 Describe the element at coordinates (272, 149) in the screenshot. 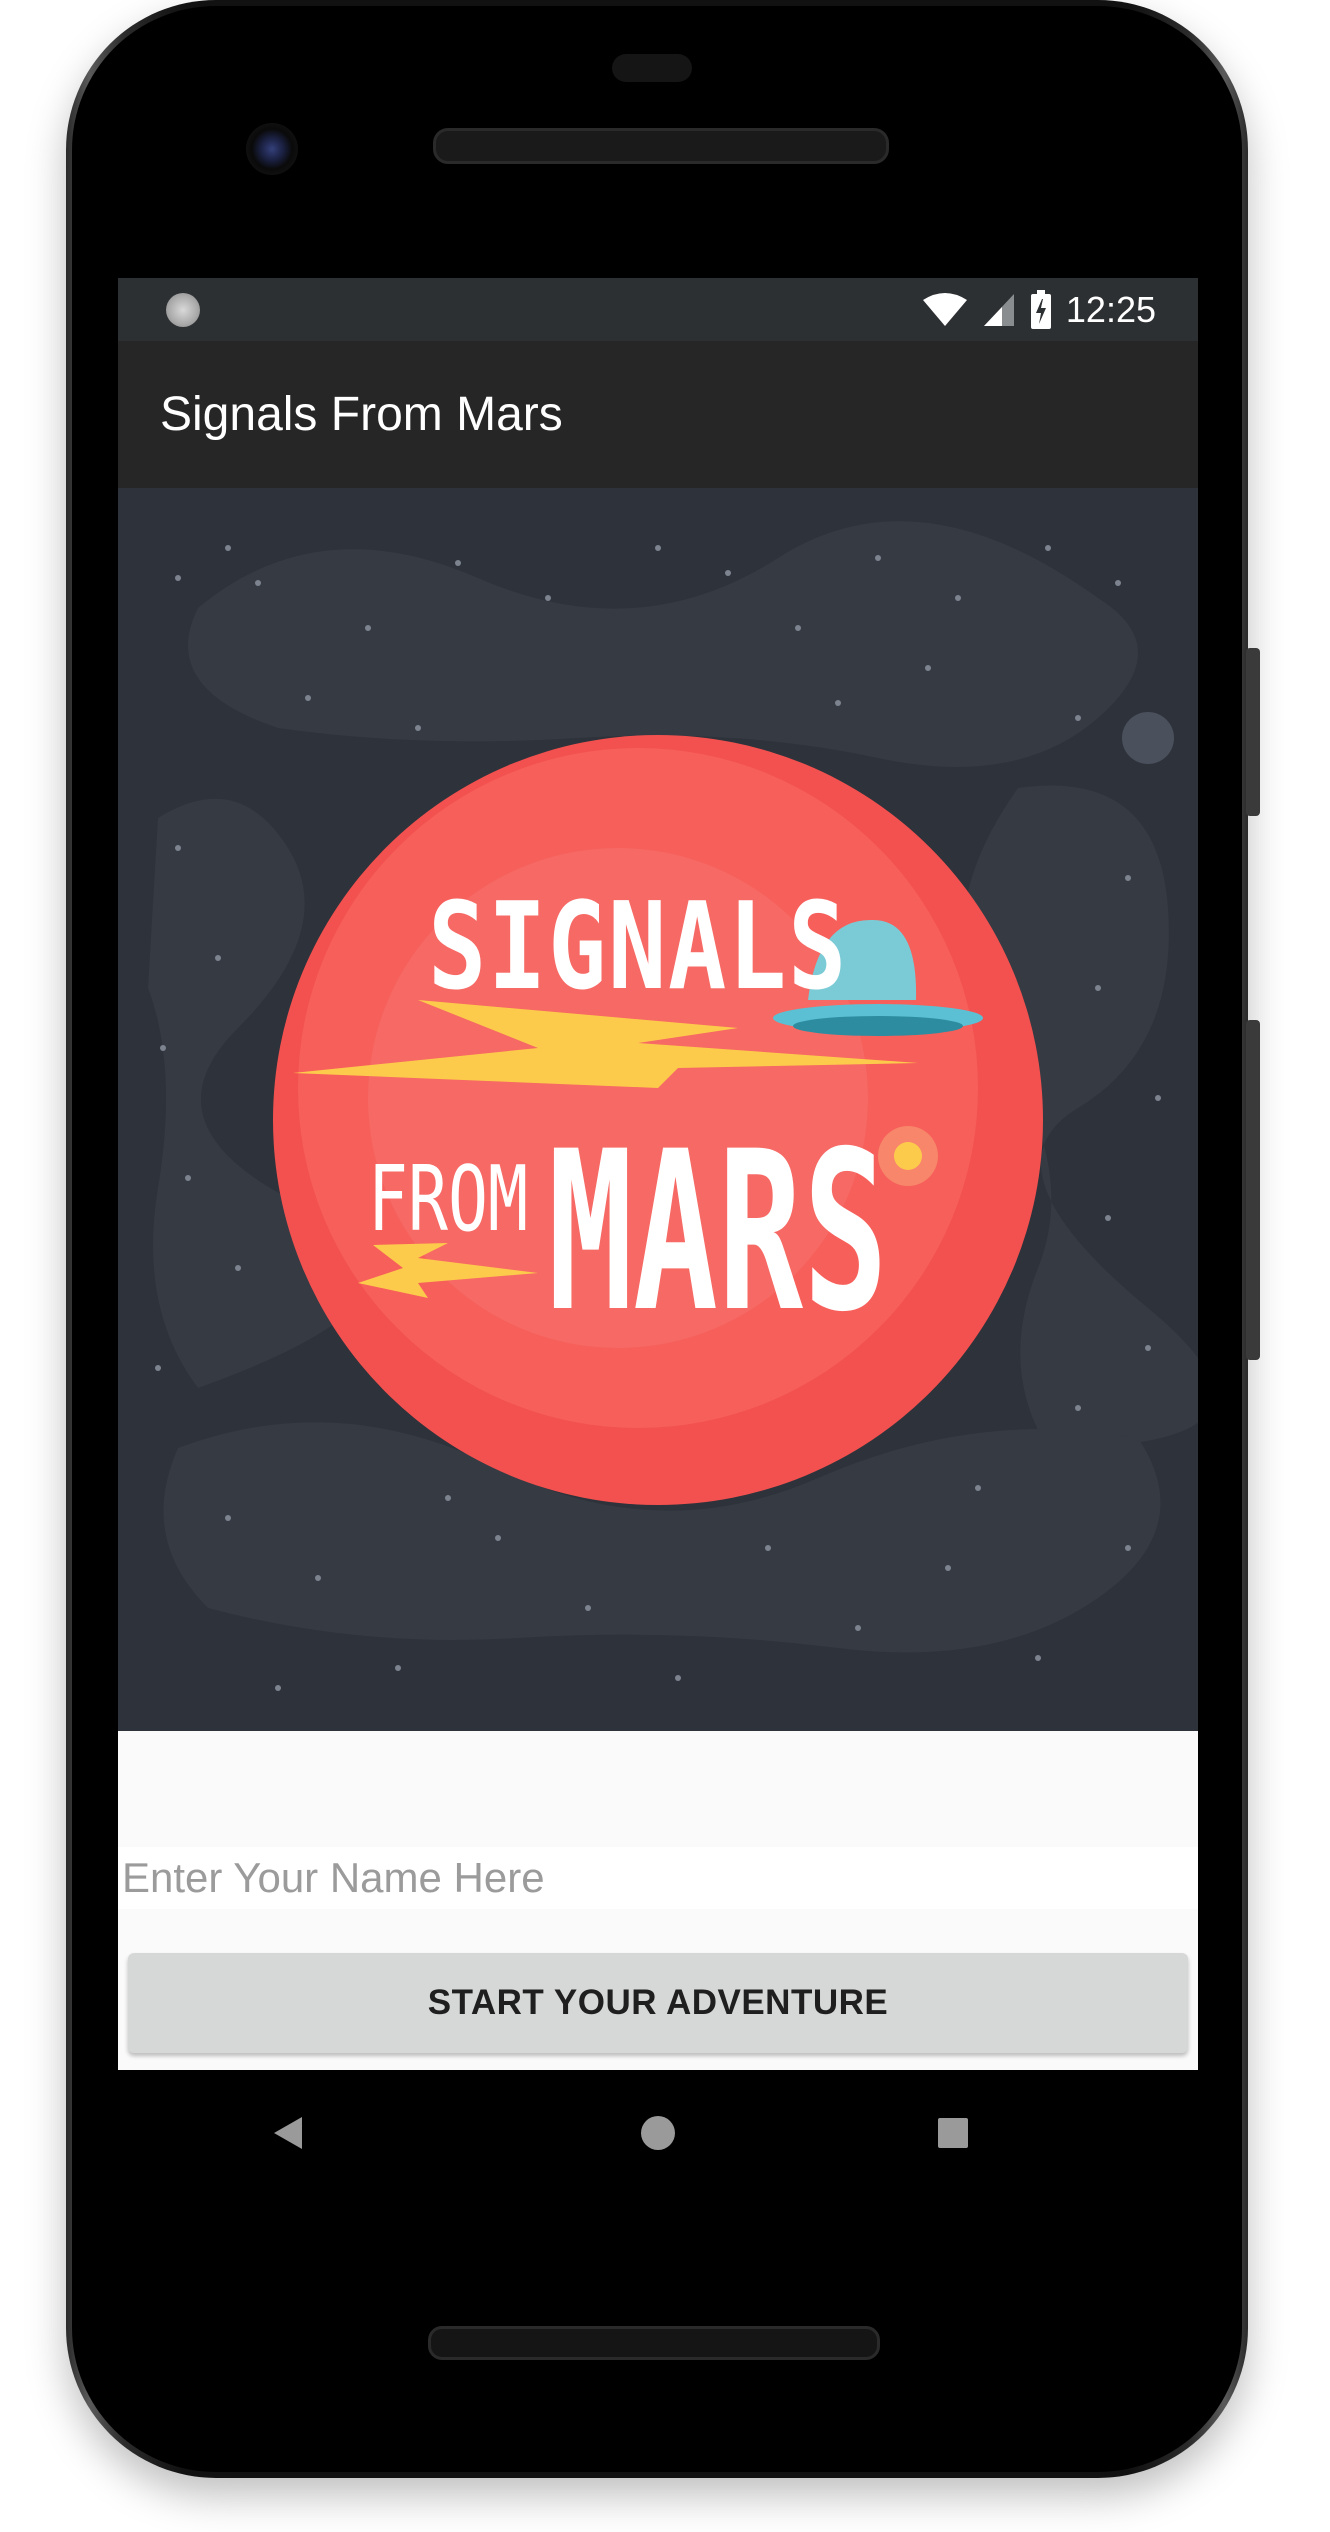

I see `front-camera` at that location.